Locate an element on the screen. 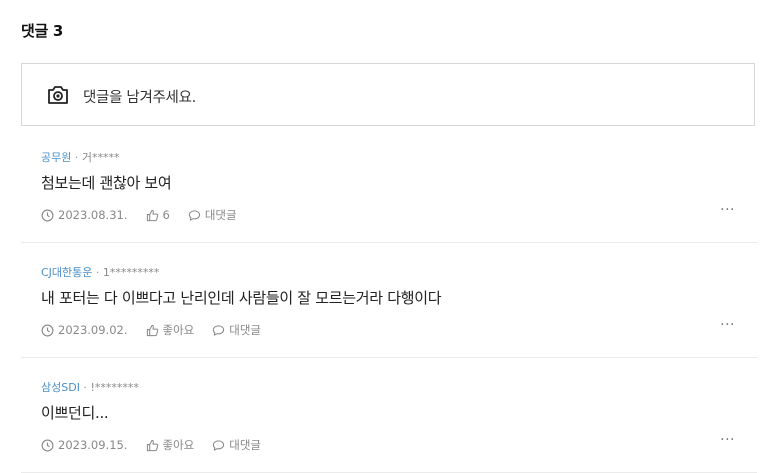 The image size is (777, 473). comment-date: 2023.09.15. is located at coordinates (84, 445).